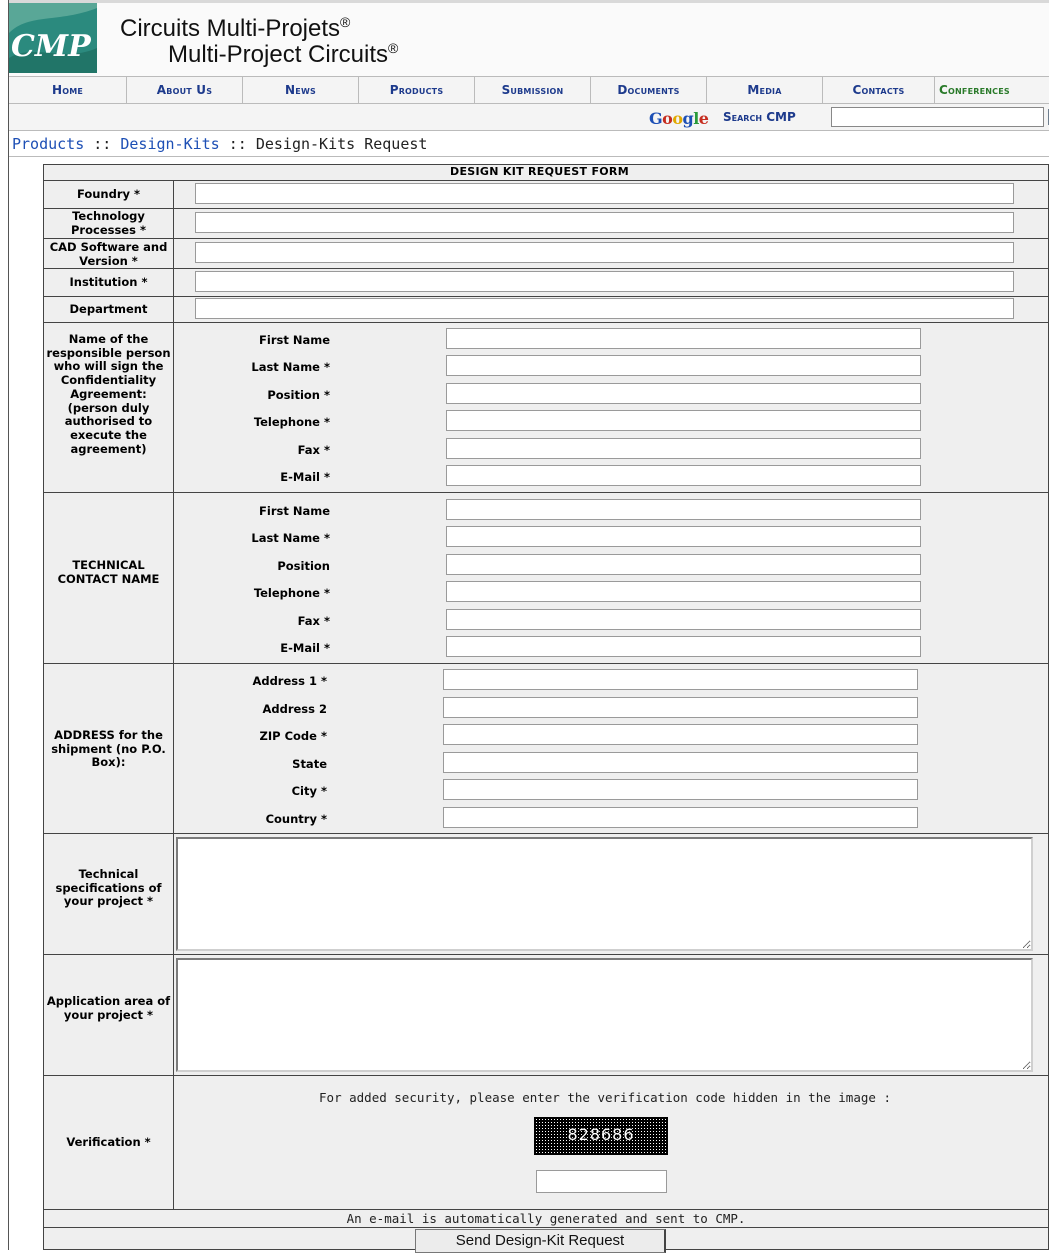 The width and height of the screenshot is (1049, 1253). What do you see at coordinates (185, 91) in the screenshot?
I see `nav-about-us: About Us` at bounding box center [185, 91].